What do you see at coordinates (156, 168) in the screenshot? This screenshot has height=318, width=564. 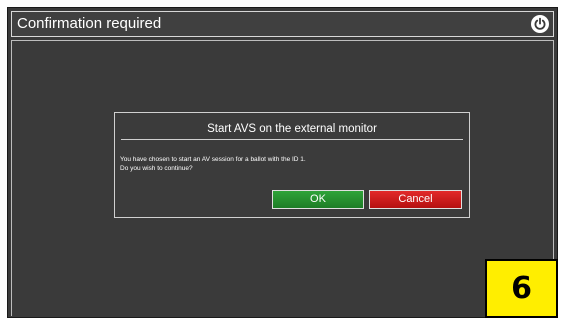 I see `dialog-message-line-2: Do you wish to continue?` at bounding box center [156, 168].